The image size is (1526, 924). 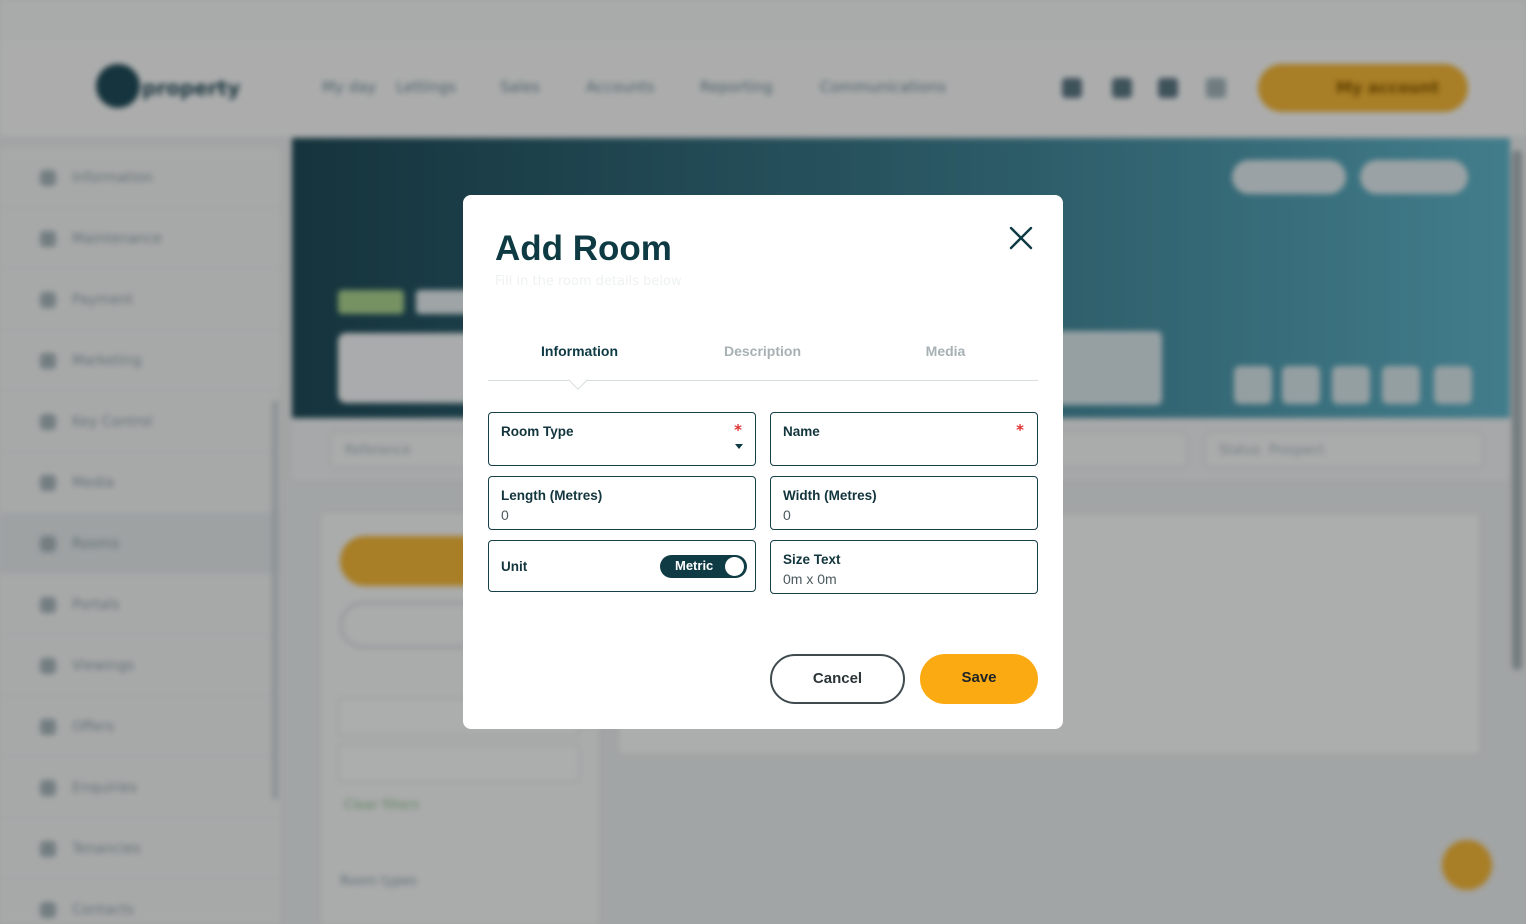 What do you see at coordinates (945, 351) in the screenshot?
I see `tab-media: Media` at bounding box center [945, 351].